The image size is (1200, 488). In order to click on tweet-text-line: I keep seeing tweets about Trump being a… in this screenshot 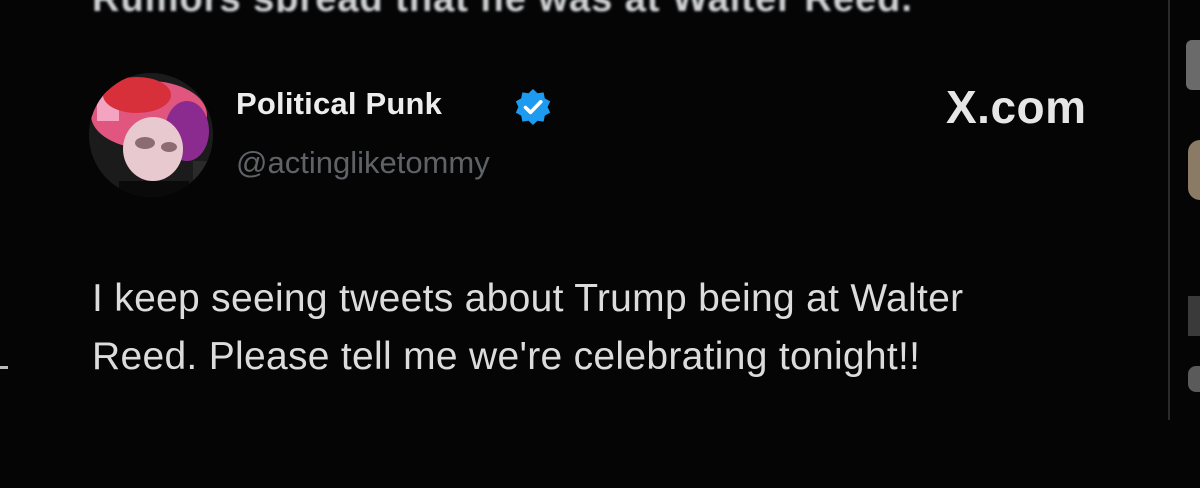, I will do `click(528, 298)`.